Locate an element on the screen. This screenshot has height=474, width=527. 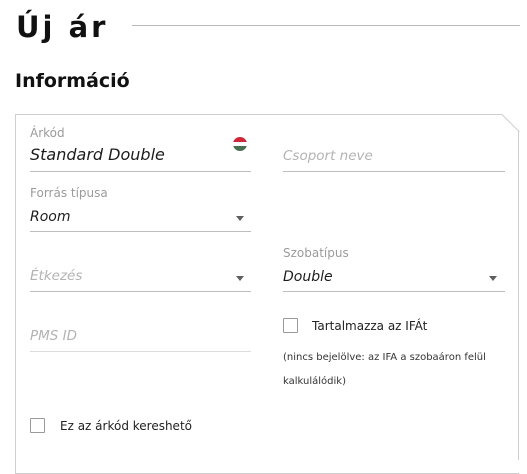
group-name-placeholder: Csoport neve is located at coordinates (328, 156).